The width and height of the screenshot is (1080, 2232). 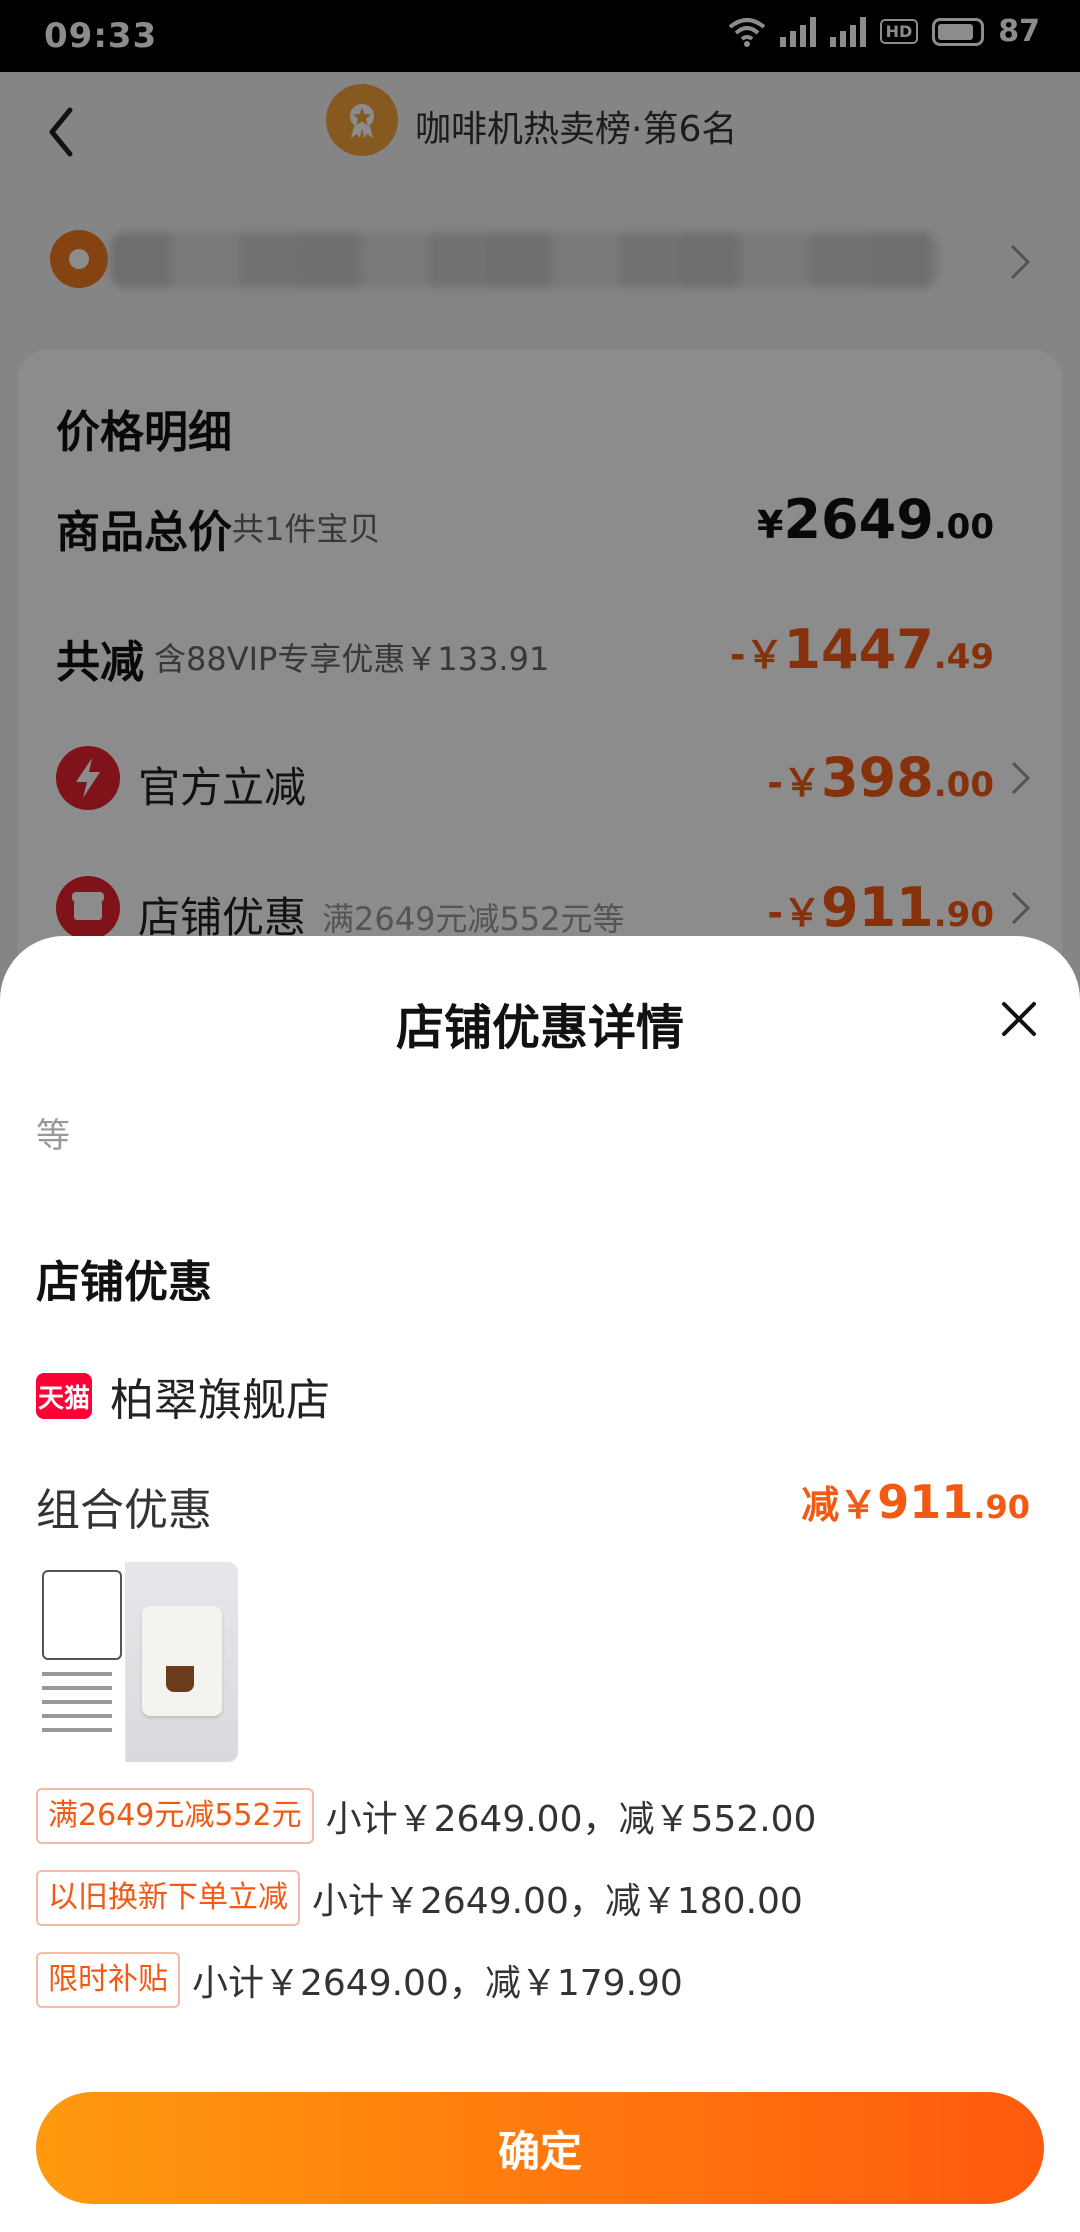 What do you see at coordinates (540, 2148) in the screenshot?
I see `confirm-button: 确定` at bounding box center [540, 2148].